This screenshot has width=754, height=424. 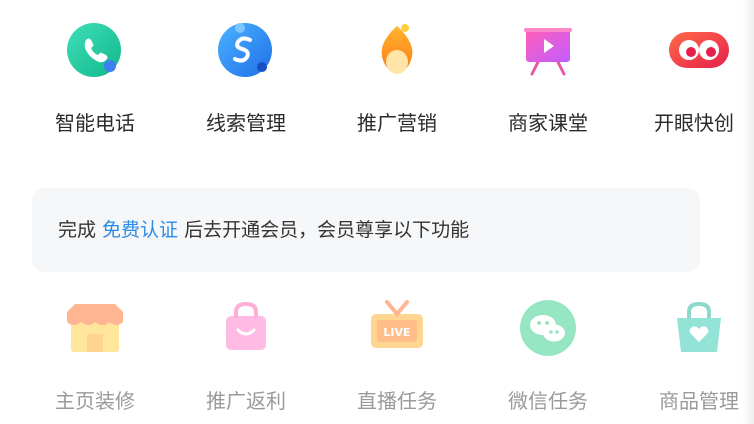 I want to click on feature-product-management: 商品管理, so click(x=694, y=352).